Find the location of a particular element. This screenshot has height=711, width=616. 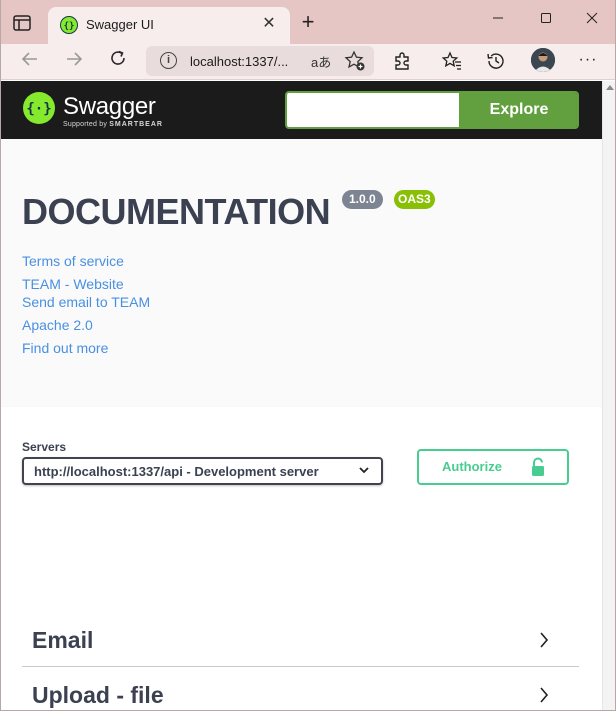

navigation-bar: i localhost:1337/... aあ ··· is located at coordinates (308, 62).